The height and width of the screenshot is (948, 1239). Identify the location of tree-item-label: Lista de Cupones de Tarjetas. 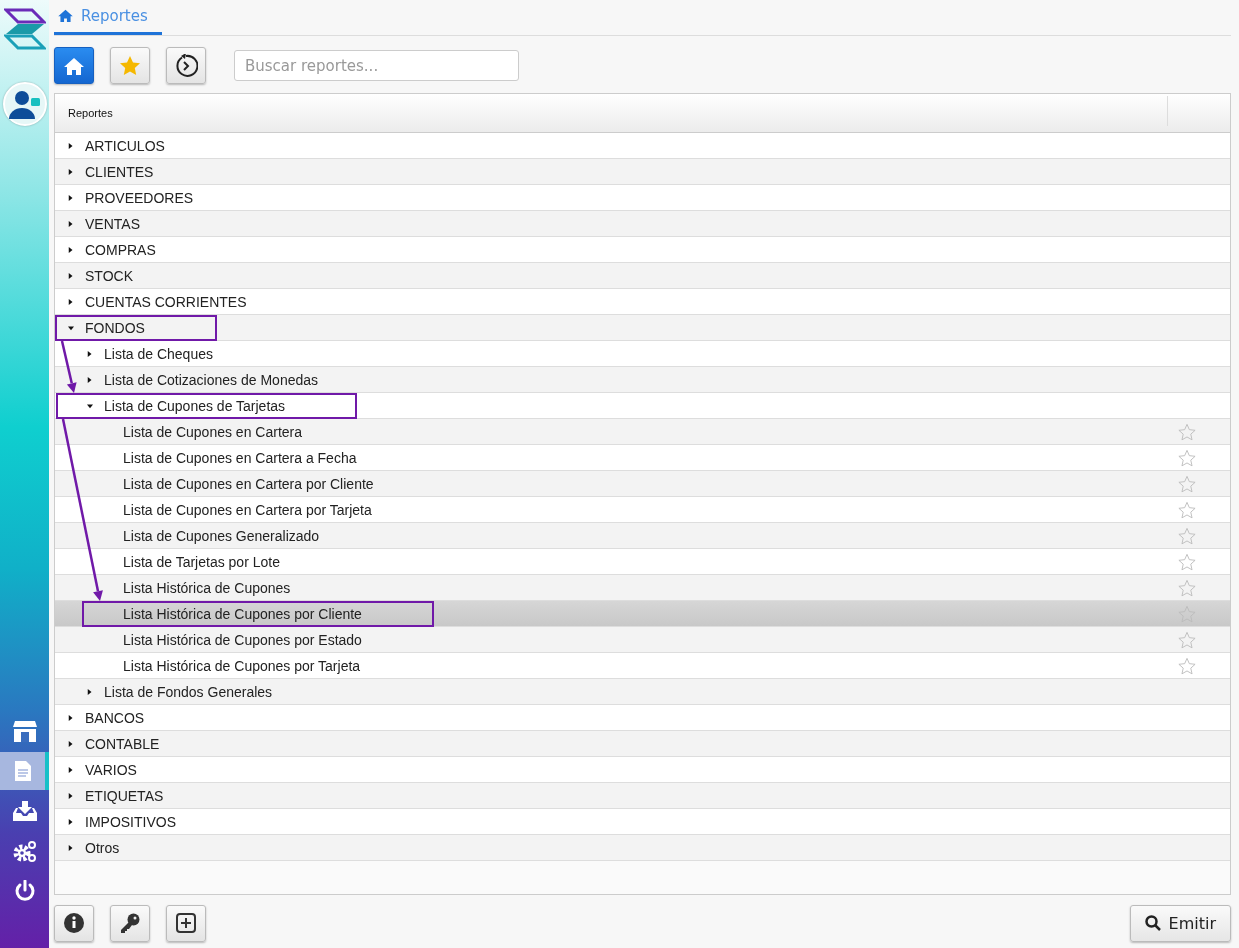
(195, 405).